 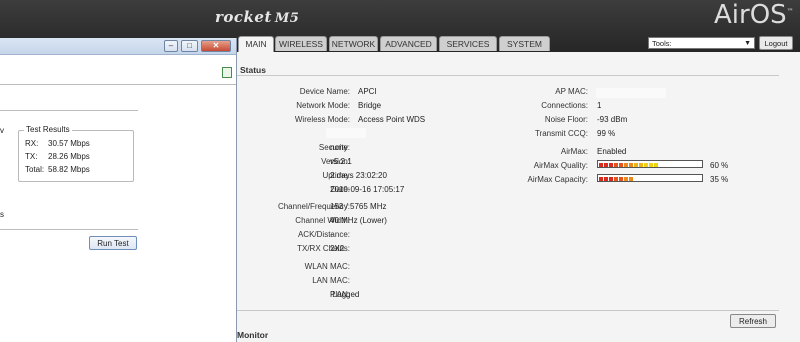 What do you see at coordinates (750, 15) in the screenshot?
I see `product-name: AirOS` at bounding box center [750, 15].